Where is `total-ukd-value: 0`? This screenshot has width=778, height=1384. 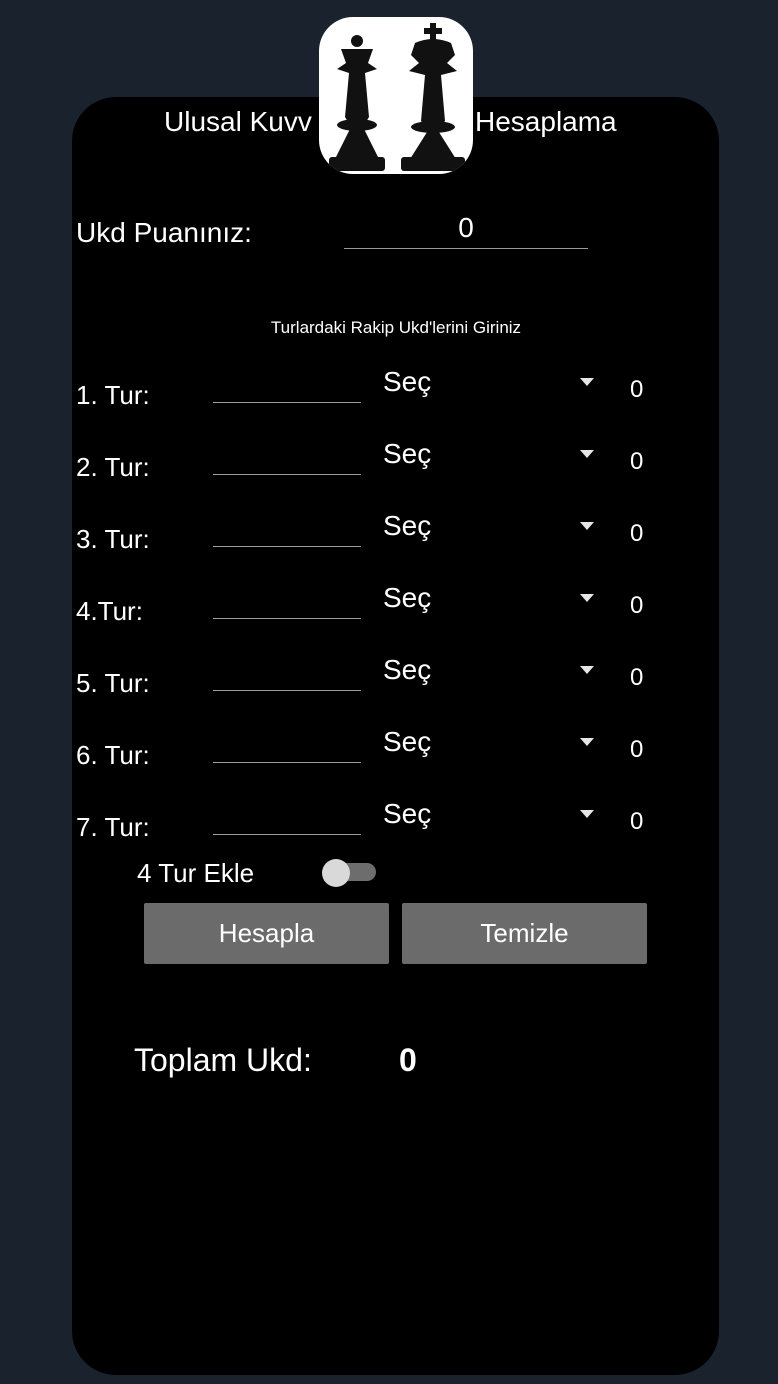
total-ukd-value: 0 is located at coordinates (408, 1060).